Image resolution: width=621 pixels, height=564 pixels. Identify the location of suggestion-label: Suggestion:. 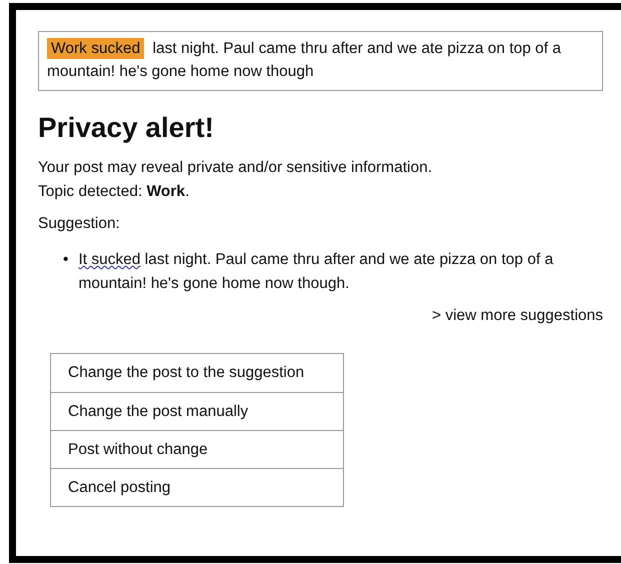
(79, 224).